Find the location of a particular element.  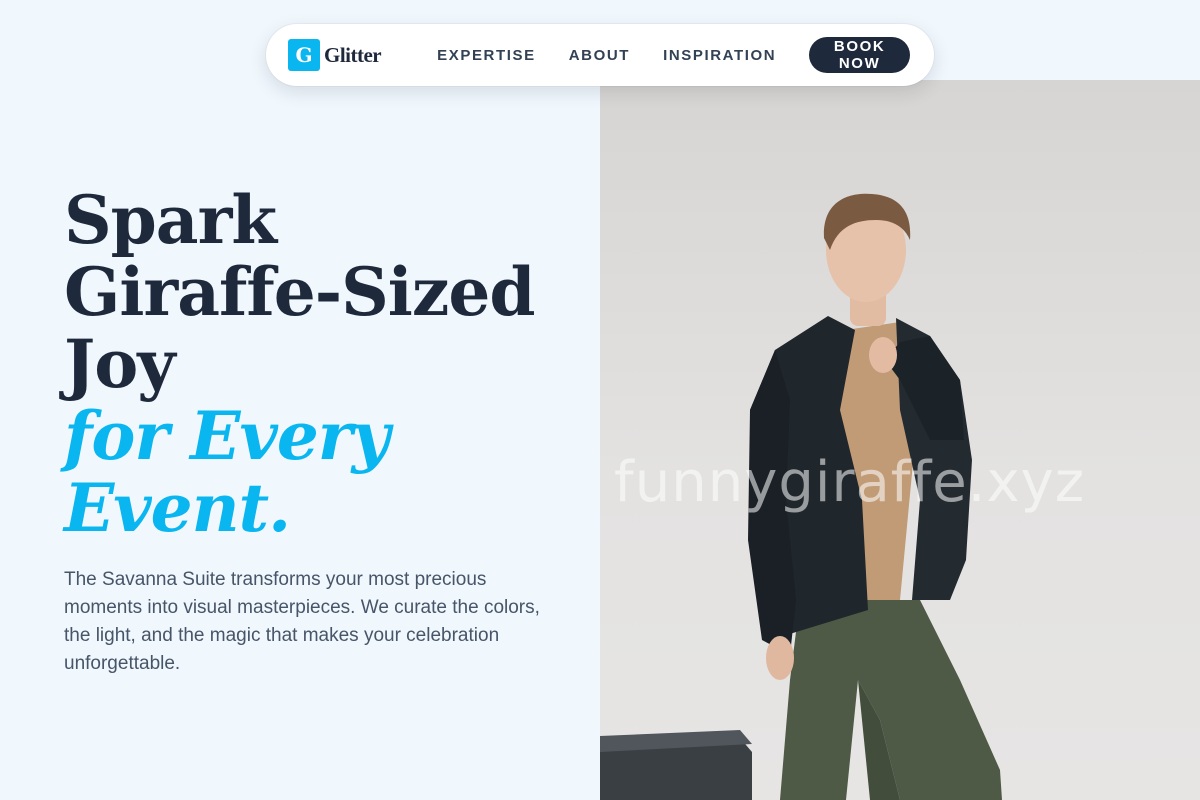

brand-badge-icon: G is located at coordinates (304, 55).